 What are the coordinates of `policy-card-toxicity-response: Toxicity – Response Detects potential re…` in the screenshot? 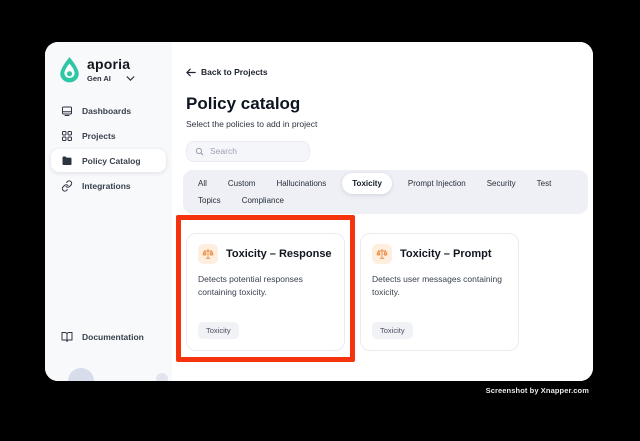 It's located at (265, 291).